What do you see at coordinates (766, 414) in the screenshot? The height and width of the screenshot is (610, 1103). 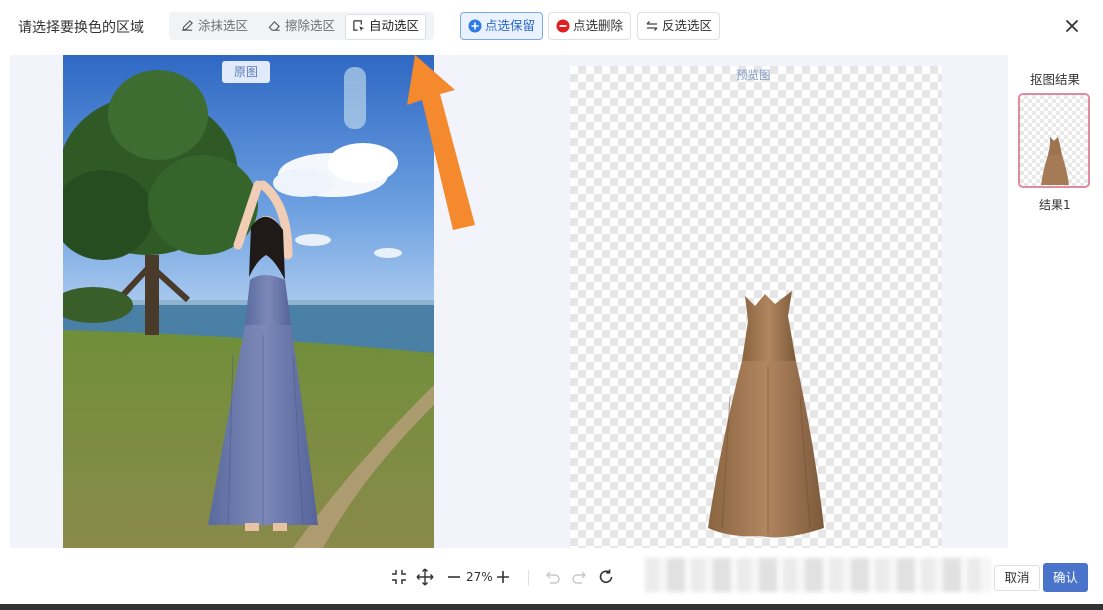 I see `extracted-dress` at bounding box center [766, 414].